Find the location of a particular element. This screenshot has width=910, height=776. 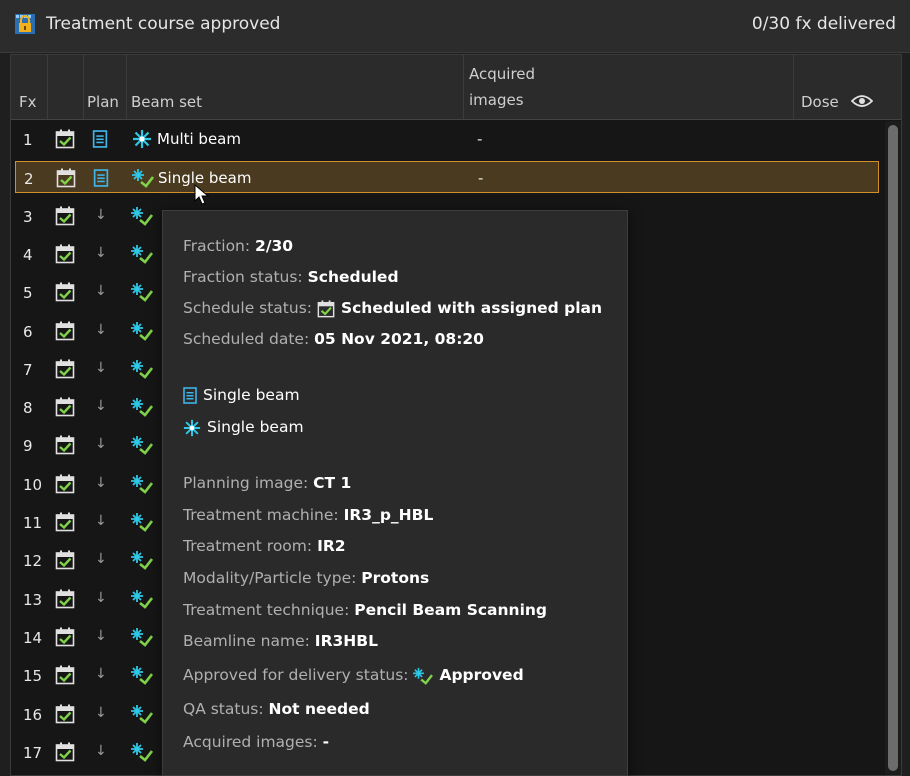

fraction-number: 17 is located at coordinates (33, 752).